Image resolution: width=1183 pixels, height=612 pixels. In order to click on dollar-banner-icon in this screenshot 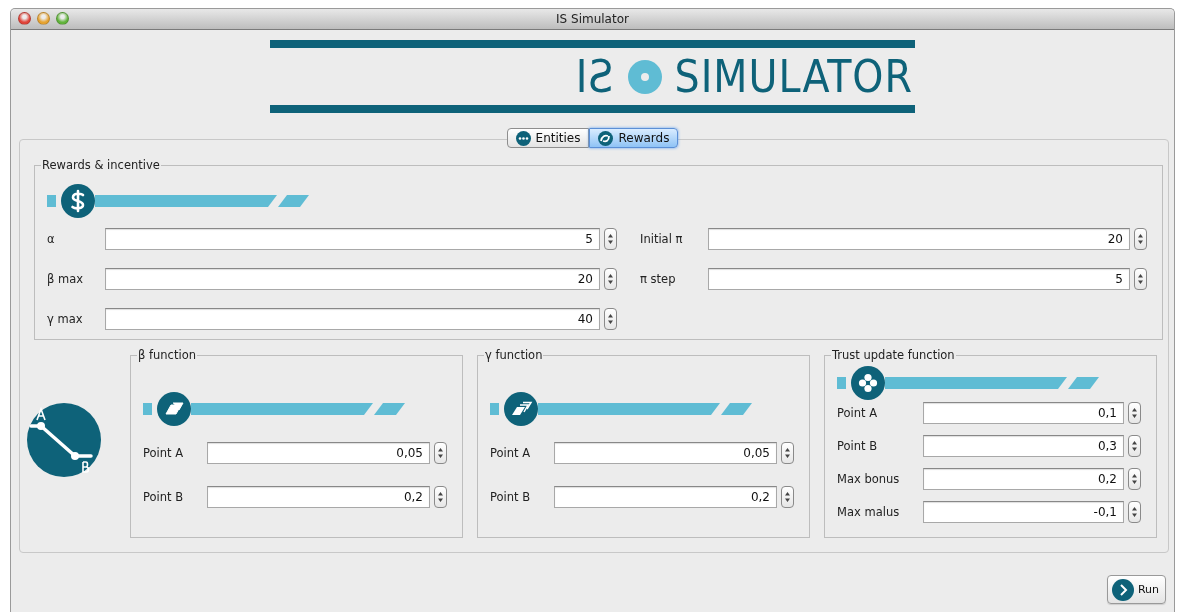, I will do `click(179, 201)`.